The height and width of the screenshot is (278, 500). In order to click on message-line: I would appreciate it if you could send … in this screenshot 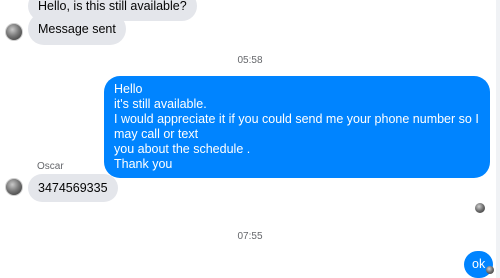, I will do `click(296, 126)`.